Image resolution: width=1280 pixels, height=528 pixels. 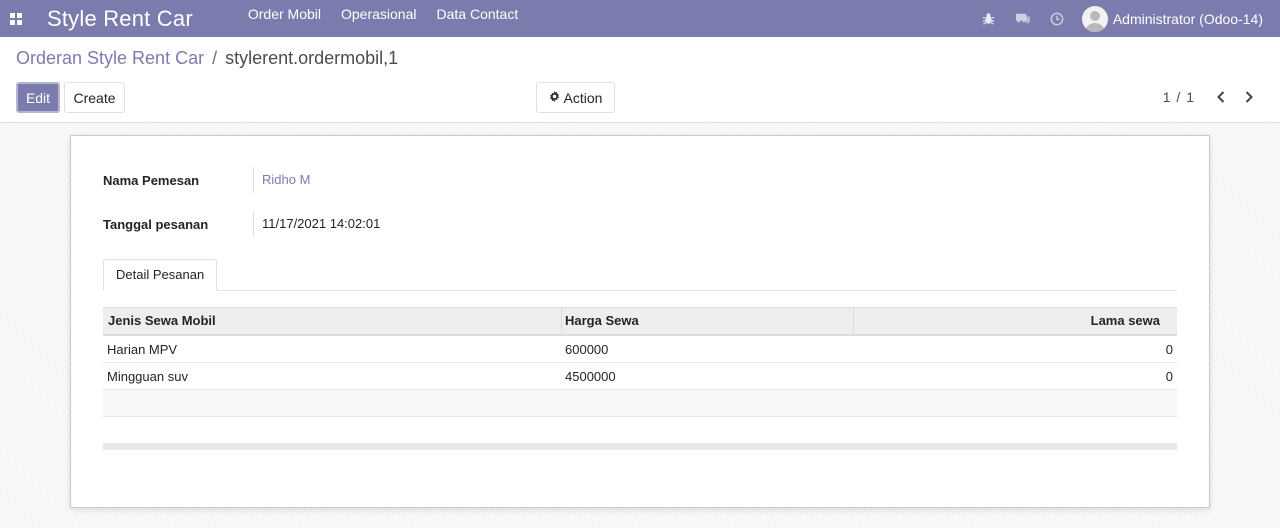 I want to click on action-button-label: Action, so click(x=583, y=97).